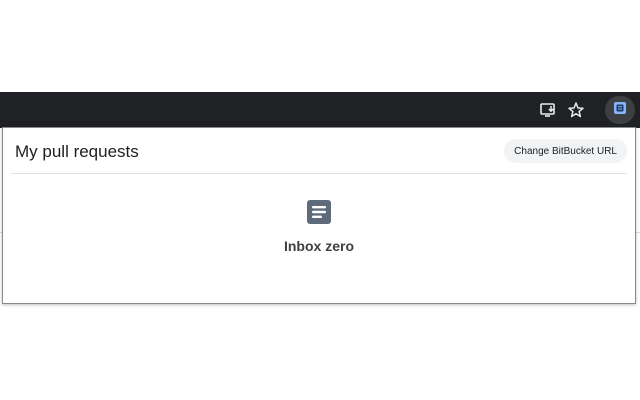 The width and height of the screenshot is (640, 400). What do you see at coordinates (319, 151) in the screenshot?
I see `popup-header: My pull requests Change BitBucket URL` at bounding box center [319, 151].